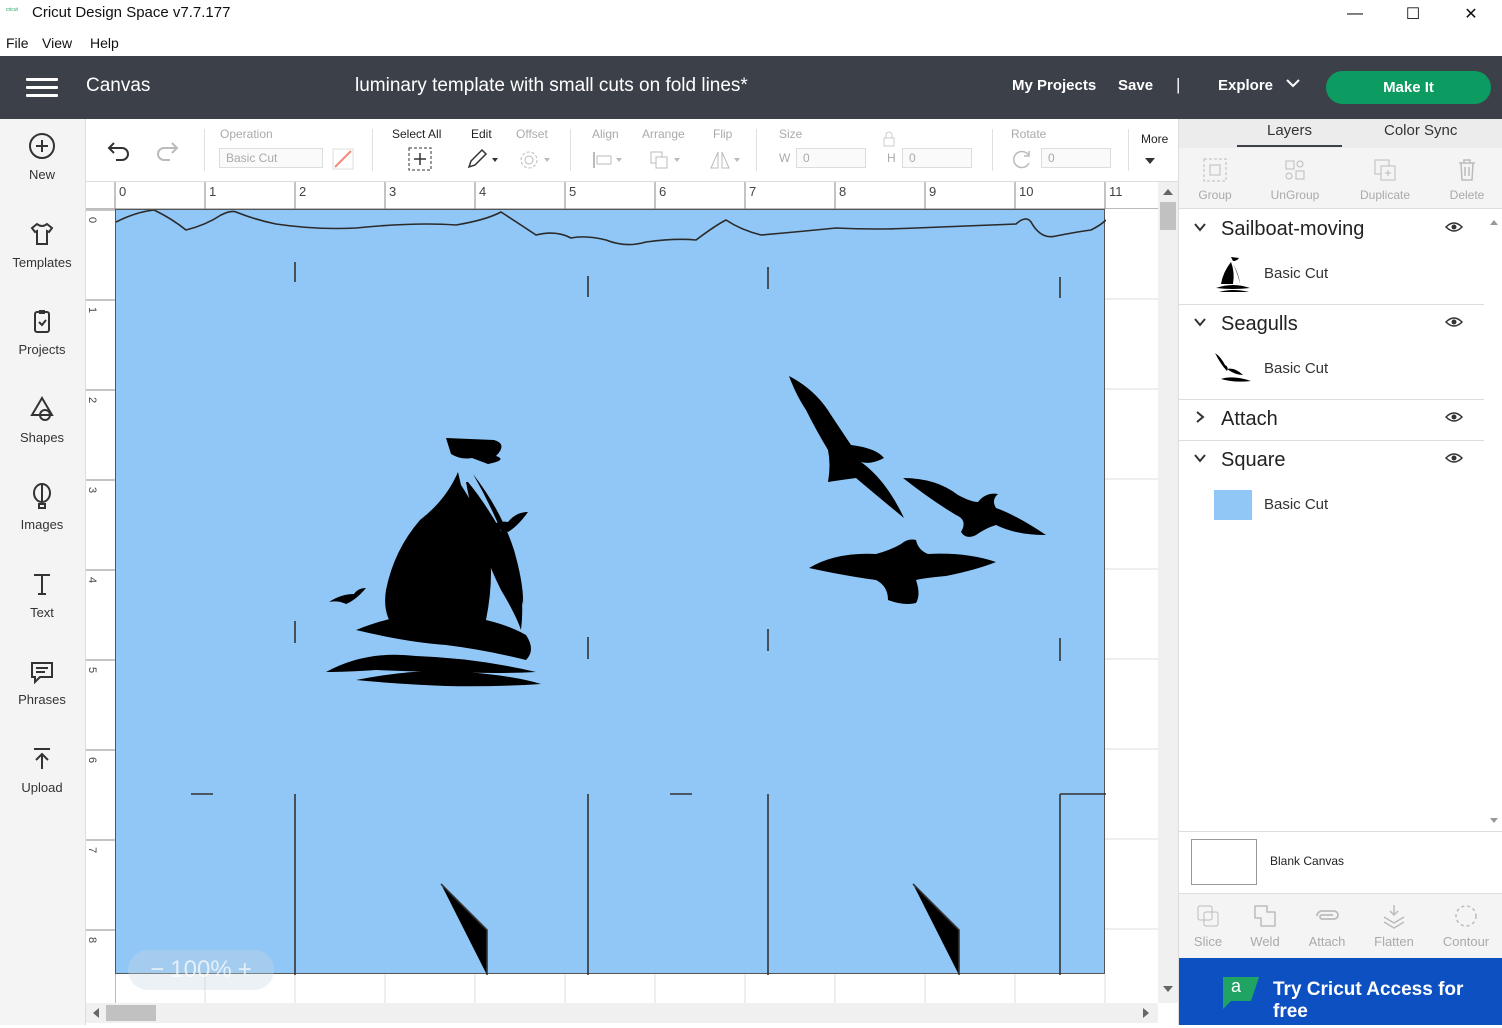  Describe the element at coordinates (42, 506) in the screenshot. I see `sidebar-item-images: Images` at that location.